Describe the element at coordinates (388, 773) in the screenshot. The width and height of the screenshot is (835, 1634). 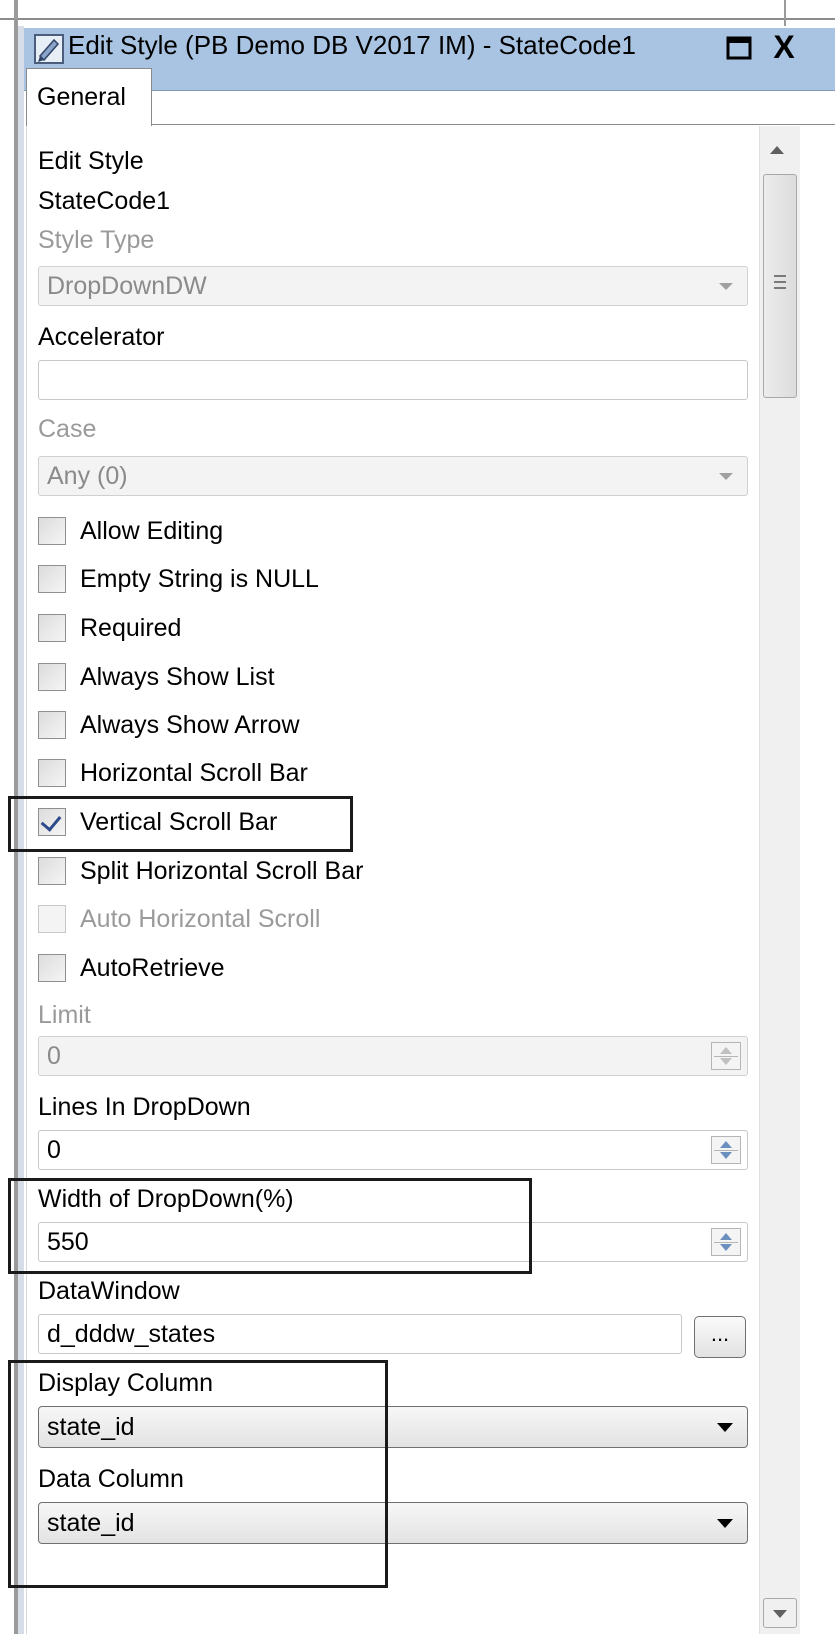
I see `checkbox-row: Horizontal Scroll Bar` at that location.